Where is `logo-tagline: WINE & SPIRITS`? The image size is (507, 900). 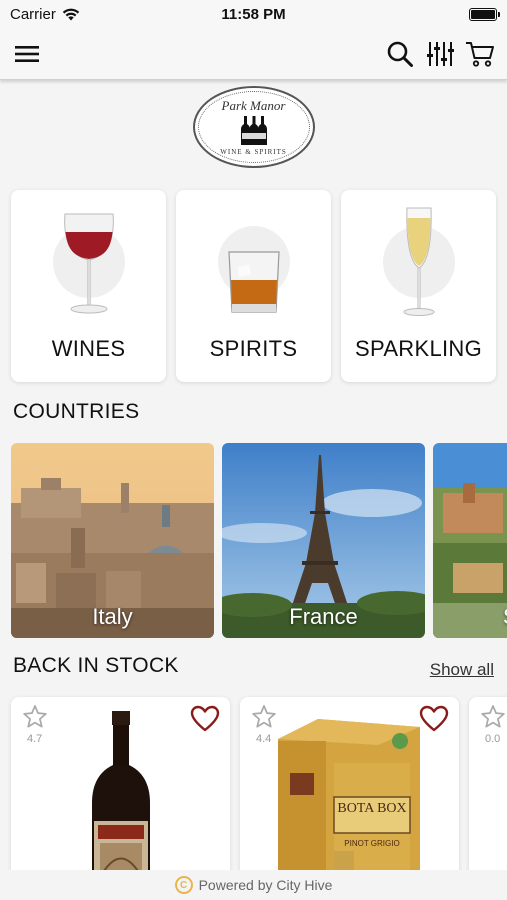 logo-tagline: WINE & SPIRITS is located at coordinates (253, 152).